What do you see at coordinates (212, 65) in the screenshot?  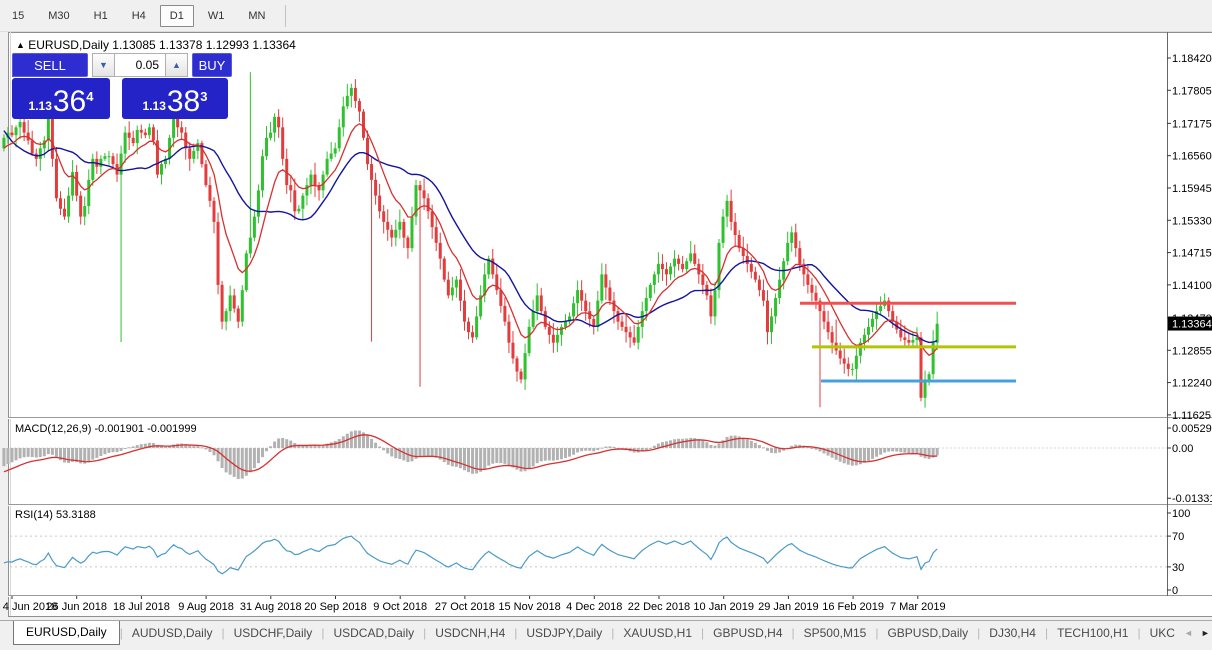 I see `buy-button: BUY` at bounding box center [212, 65].